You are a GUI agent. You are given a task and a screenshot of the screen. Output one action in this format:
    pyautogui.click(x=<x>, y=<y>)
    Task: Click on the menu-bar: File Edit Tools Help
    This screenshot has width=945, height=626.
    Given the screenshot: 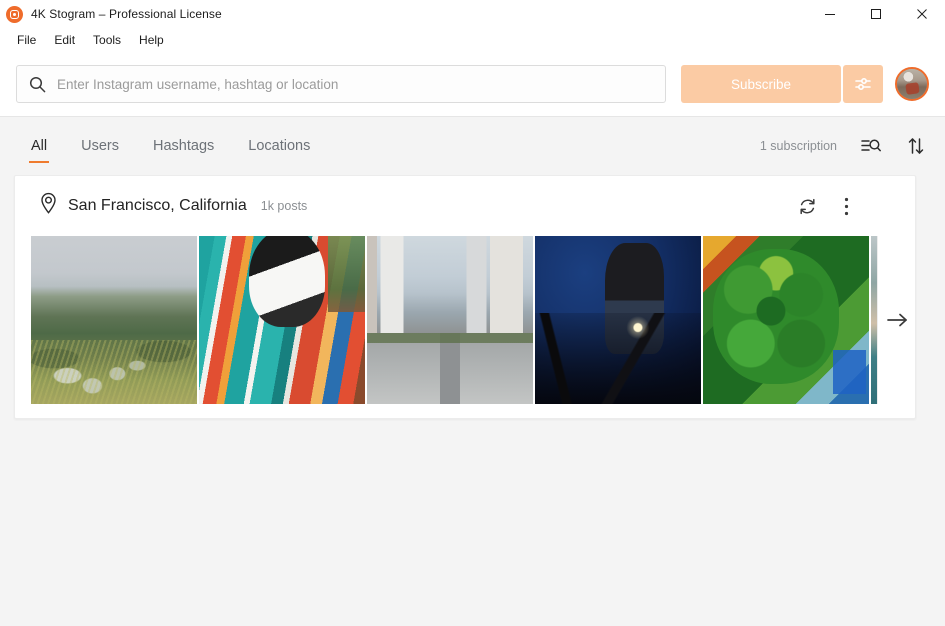 What is the action you would take?
    pyautogui.click(x=472, y=40)
    